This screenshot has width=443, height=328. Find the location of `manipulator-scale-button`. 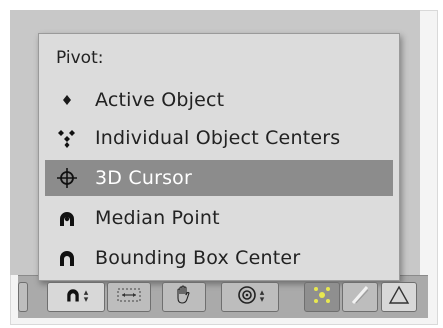

manipulator-scale-button is located at coordinates (399, 297).